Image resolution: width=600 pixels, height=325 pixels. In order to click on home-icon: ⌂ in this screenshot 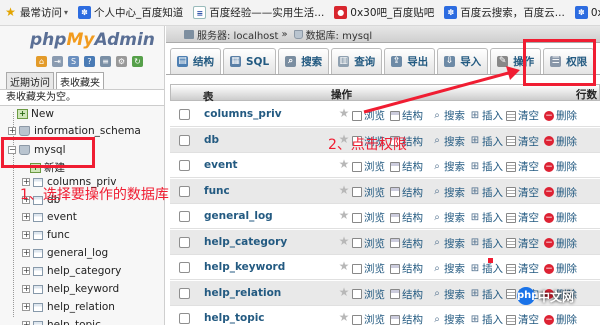, I will do `click(41, 61)`.